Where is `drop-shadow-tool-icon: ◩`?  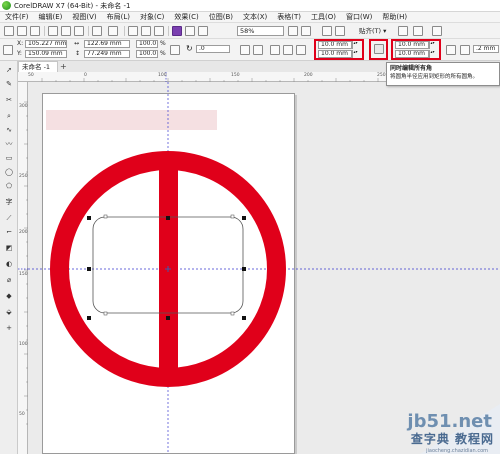
drop-shadow-tool-icon: ◩ is located at coordinates (9, 248).